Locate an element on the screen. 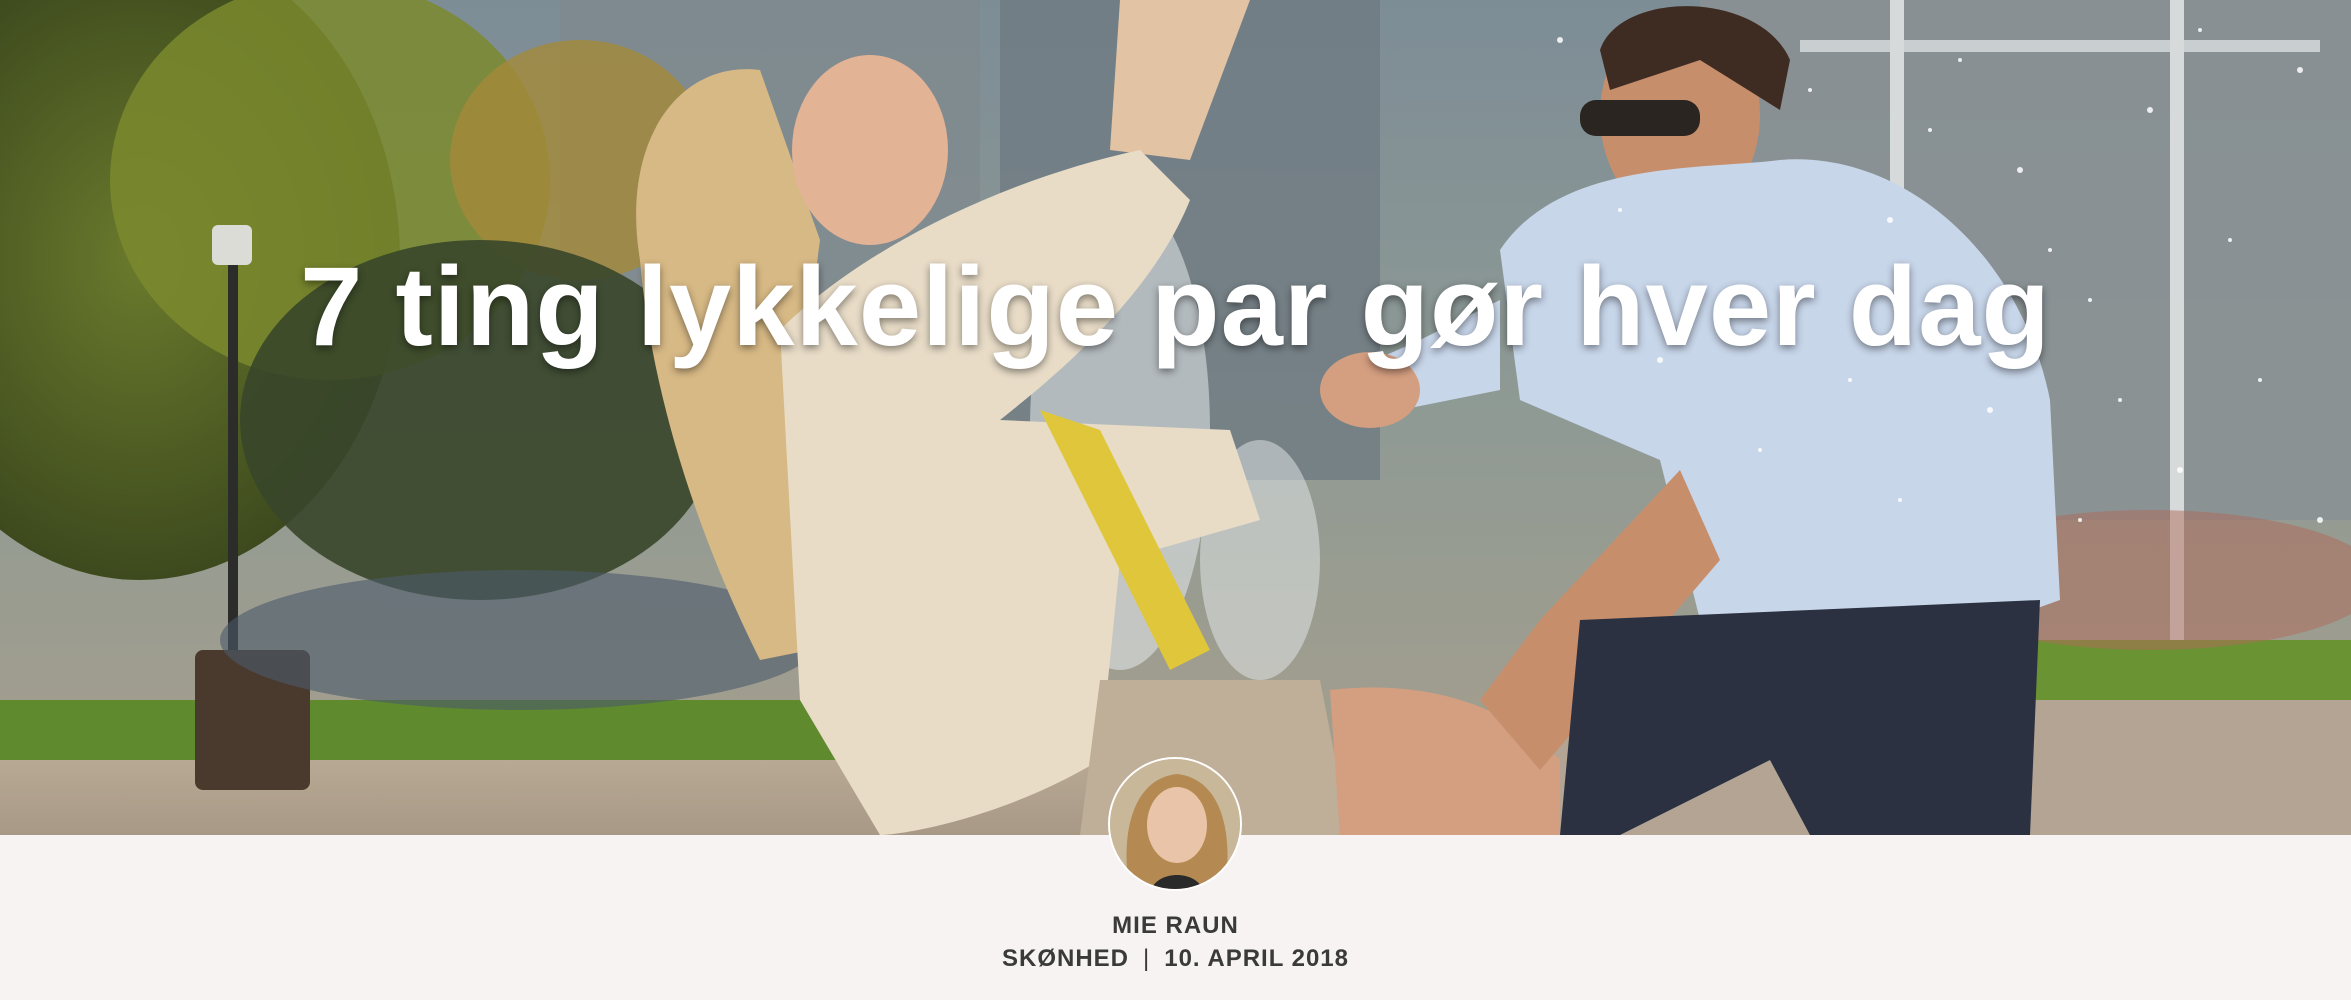 The image size is (2351, 1000). article-meta: SKØNHED | 10. APRIL 2018 is located at coordinates (1175, 959).